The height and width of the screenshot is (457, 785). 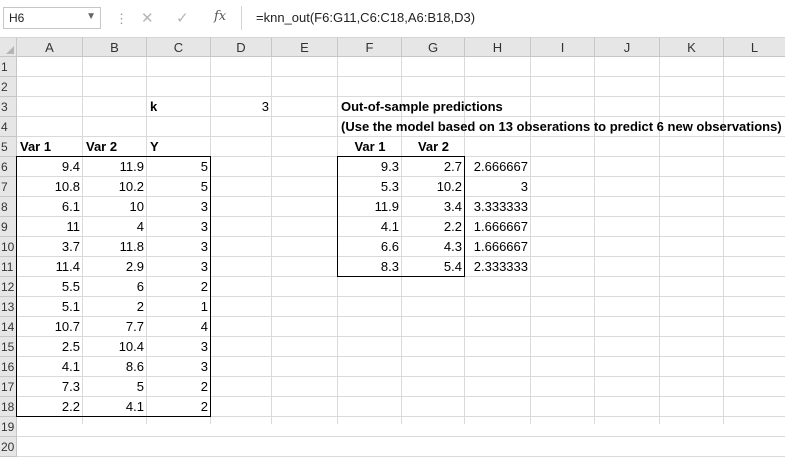 I want to click on row-header-2: 2, so click(x=8, y=87).